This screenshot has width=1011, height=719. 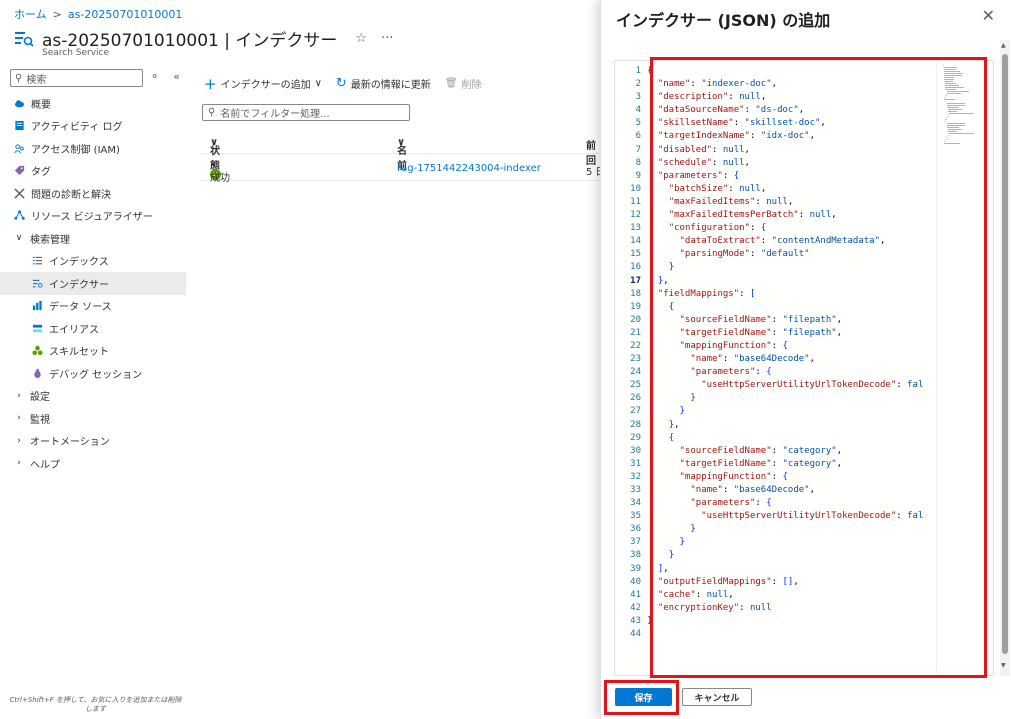 I want to click on graph-icon, so click(x=19, y=215).